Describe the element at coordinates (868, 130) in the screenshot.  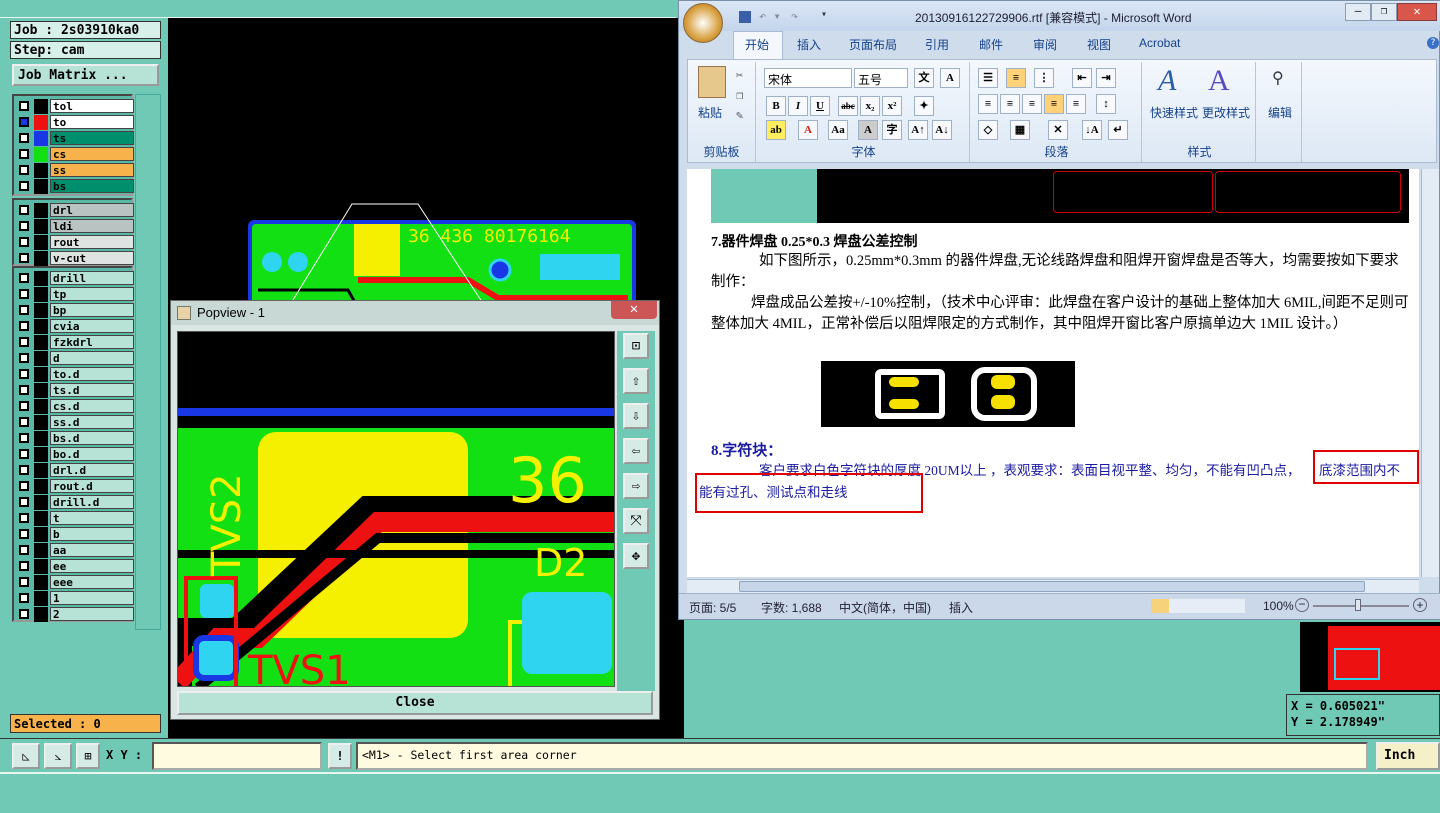
I see `character-shading-icon: A` at that location.